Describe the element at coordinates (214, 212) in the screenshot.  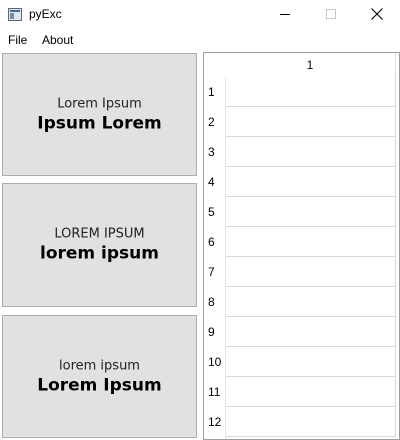
I see `row-header: 5` at that location.